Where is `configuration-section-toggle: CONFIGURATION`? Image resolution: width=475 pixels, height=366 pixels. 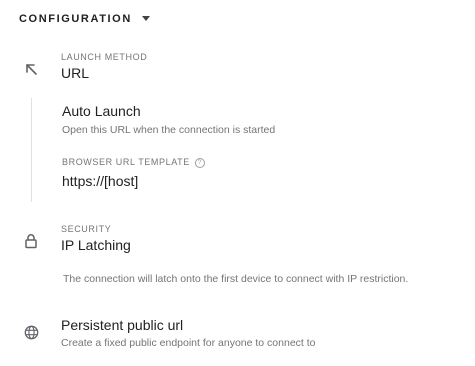
configuration-section-toggle: CONFIGURATION is located at coordinates (84, 19).